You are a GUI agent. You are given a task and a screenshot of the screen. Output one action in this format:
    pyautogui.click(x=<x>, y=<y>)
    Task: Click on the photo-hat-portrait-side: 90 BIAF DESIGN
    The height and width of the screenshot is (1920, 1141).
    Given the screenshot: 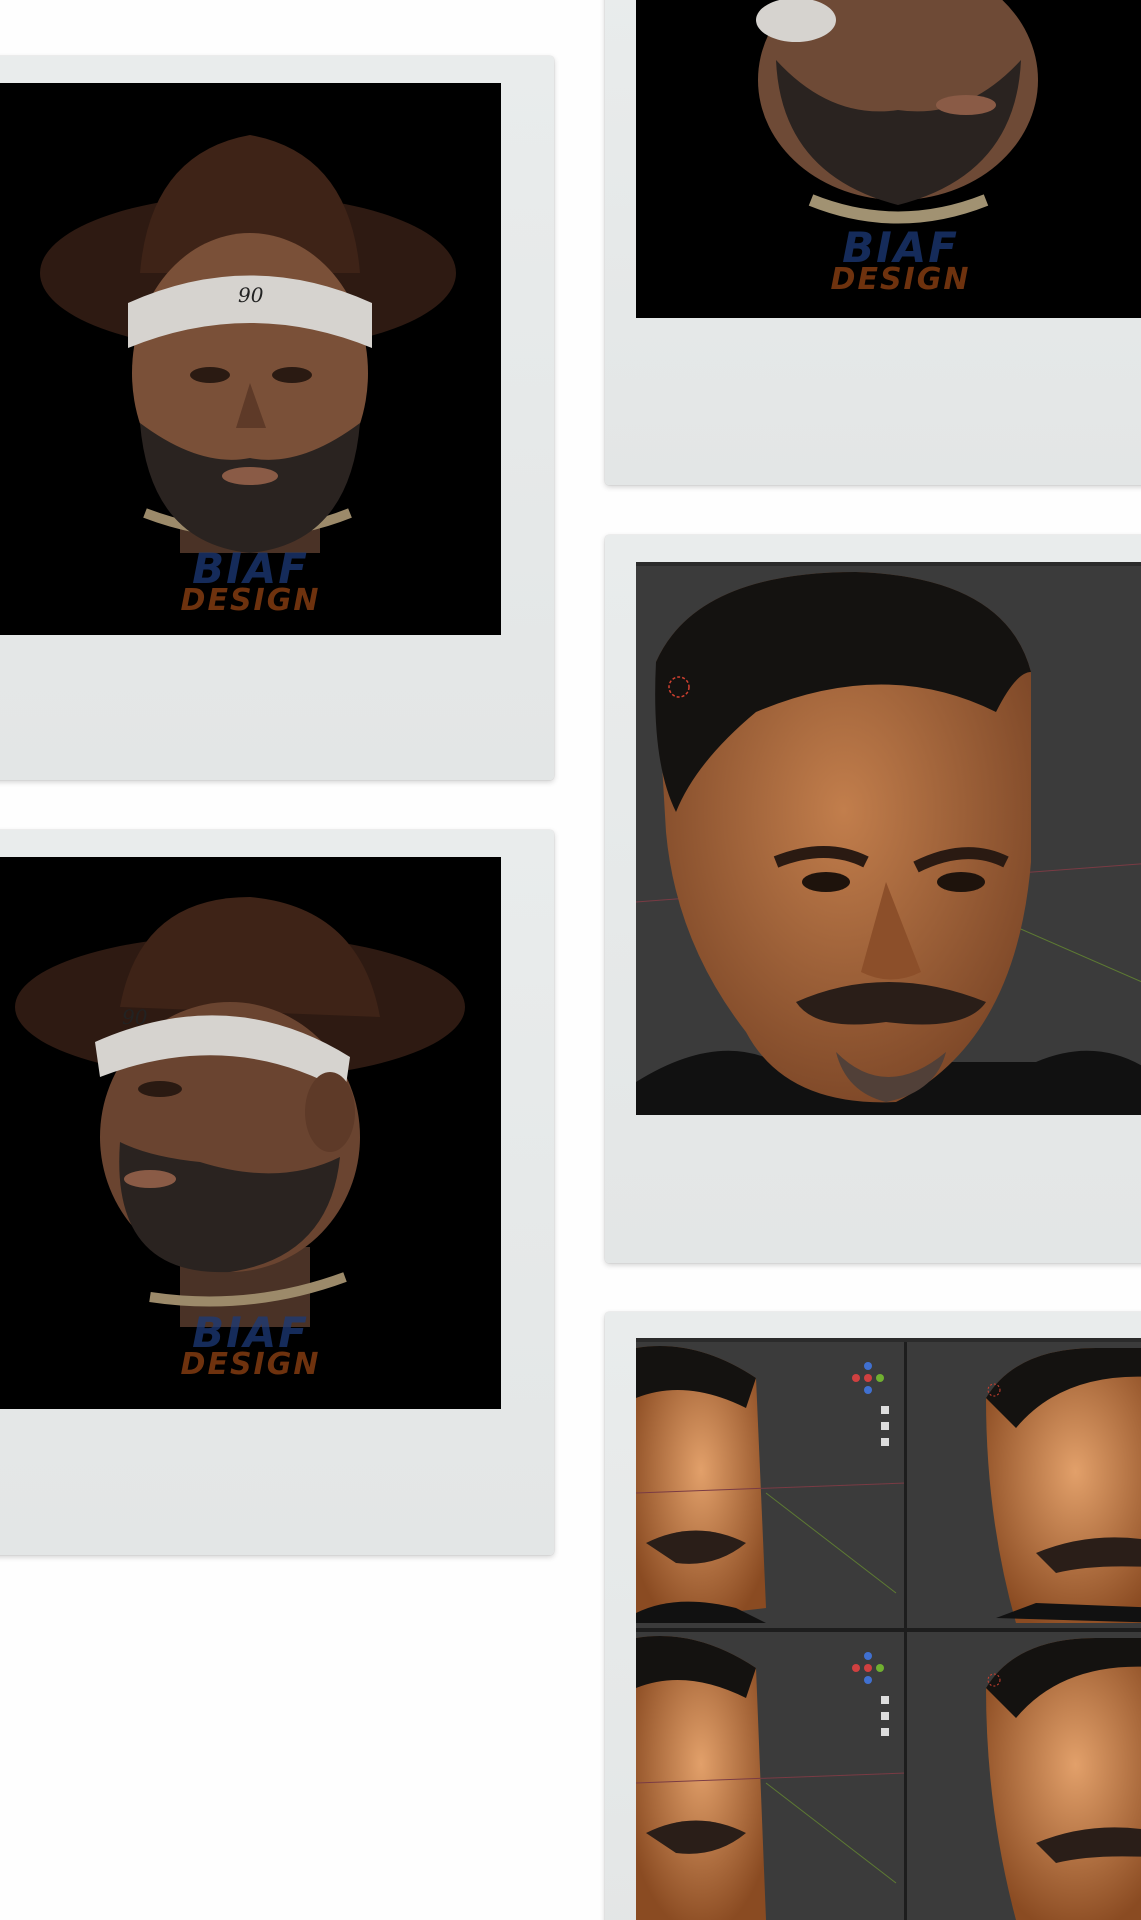 What is the action you would take?
    pyautogui.click(x=250, y=1133)
    